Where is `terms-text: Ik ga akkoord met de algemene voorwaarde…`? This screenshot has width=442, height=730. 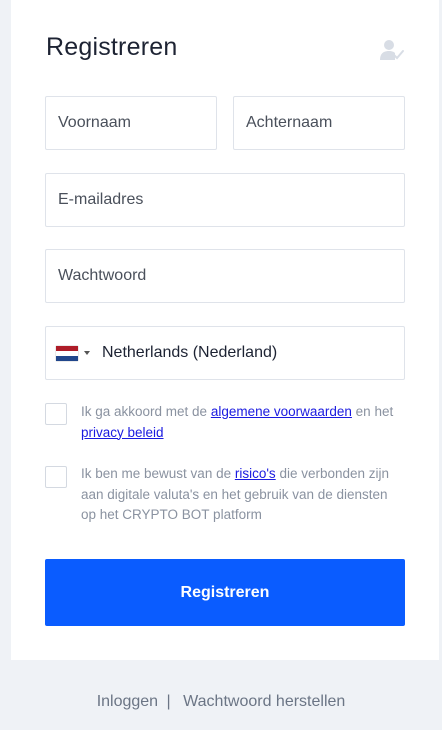
terms-text: Ik ga akkoord met de algemene voorwaarde… is located at coordinates (241, 422).